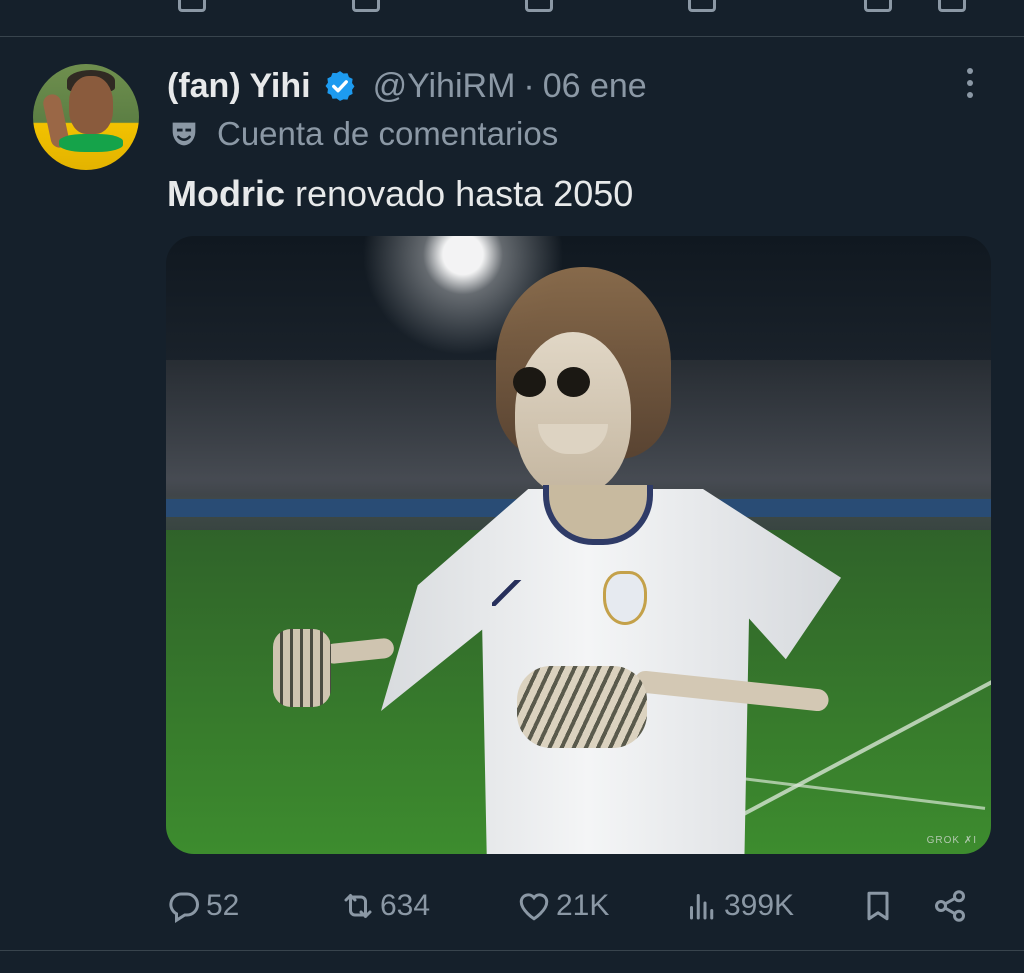  Describe the element at coordinates (184, 134) in the screenshot. I see `mask-icon` at that location.